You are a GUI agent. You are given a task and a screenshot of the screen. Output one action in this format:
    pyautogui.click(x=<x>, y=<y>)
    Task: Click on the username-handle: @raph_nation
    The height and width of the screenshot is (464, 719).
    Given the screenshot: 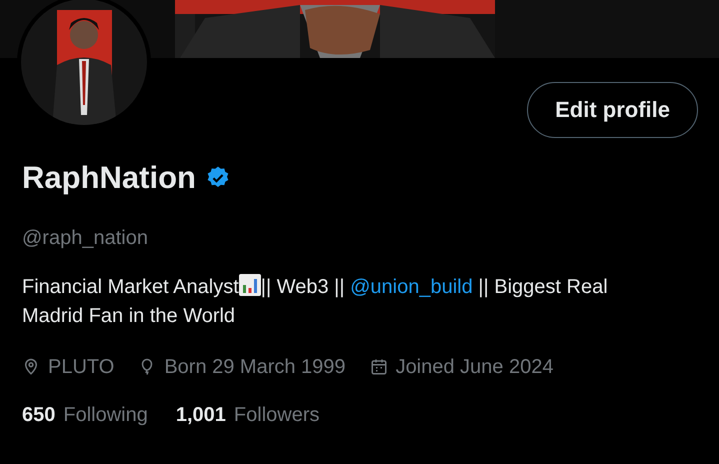 What is the action you would take?
    pyautogui.click(x=85, y=238)
    